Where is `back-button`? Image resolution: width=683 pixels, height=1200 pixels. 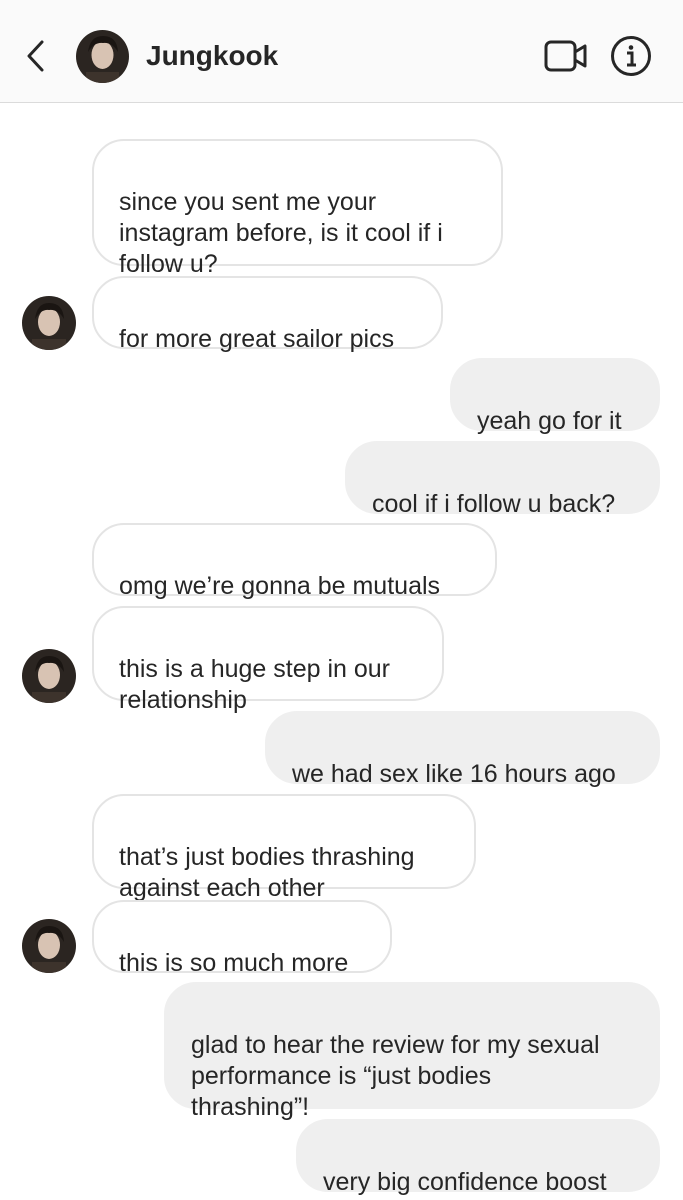
back-button is located at coordinates (38, 56).